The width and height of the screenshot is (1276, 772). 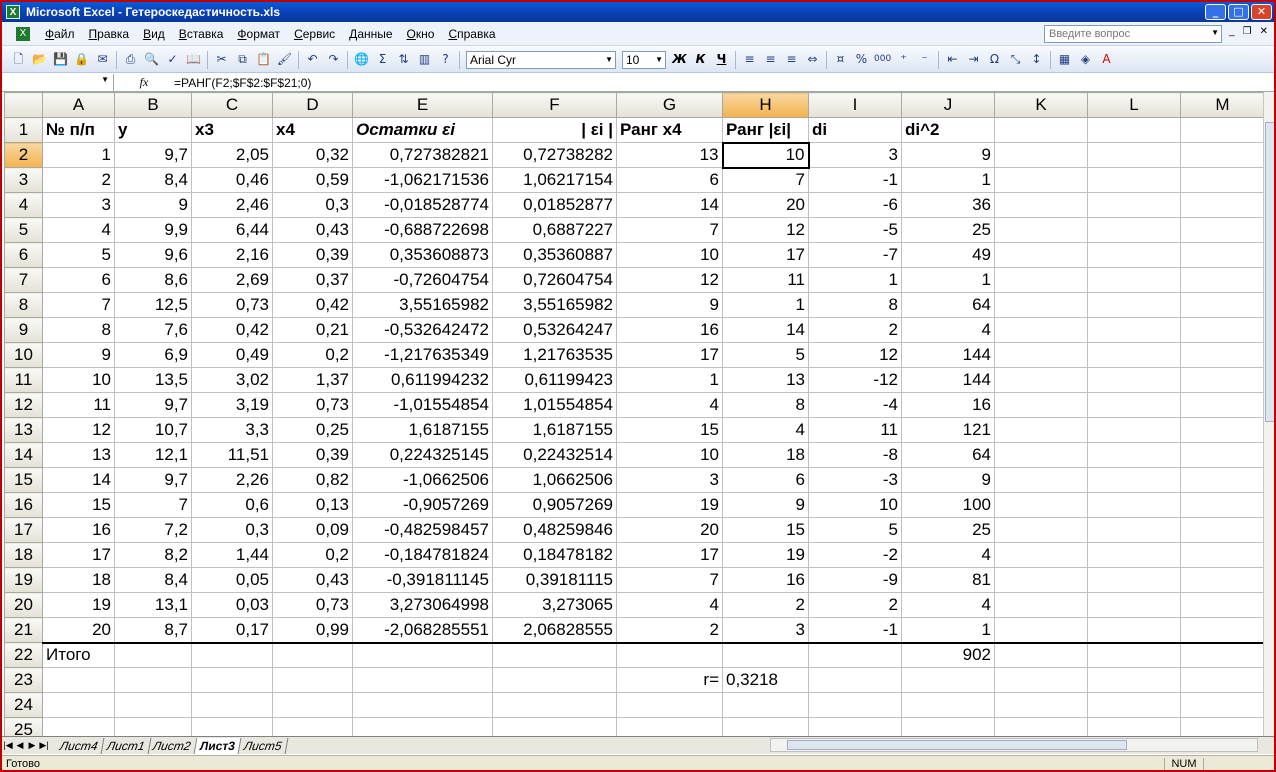 What do you see at coordinates (422, 480) in the screenshot?
I see `data-cell: -1,0662506` at bounding box center [422, 480].